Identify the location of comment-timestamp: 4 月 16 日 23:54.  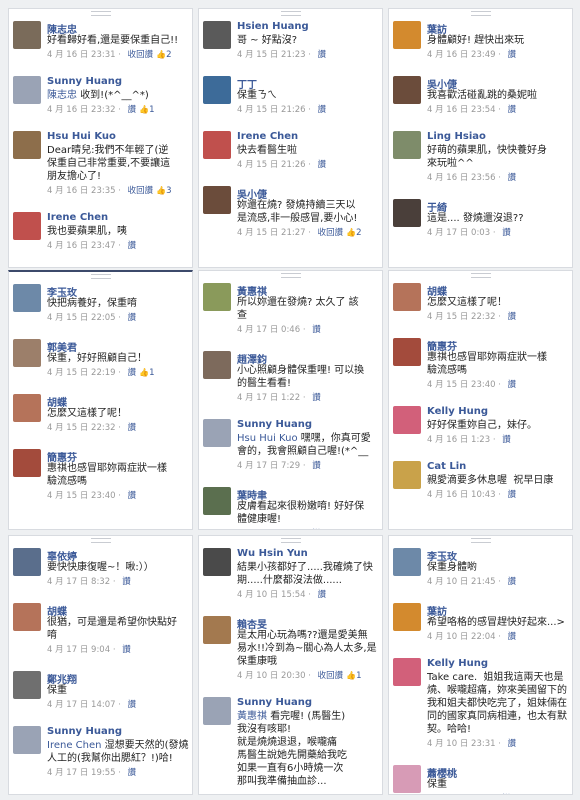
(461, 110).